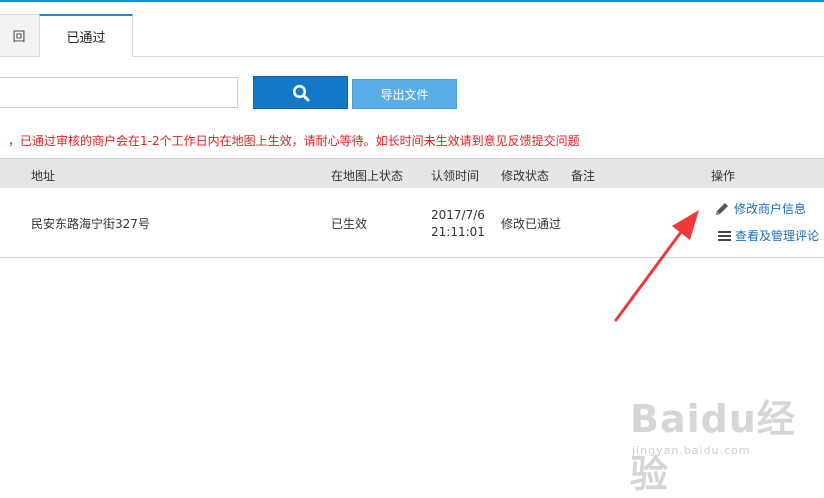  Describe the element at coordinates (458, 232) in the screenshot. I see `cell-claim-time-text: 21:11:01` at that location.